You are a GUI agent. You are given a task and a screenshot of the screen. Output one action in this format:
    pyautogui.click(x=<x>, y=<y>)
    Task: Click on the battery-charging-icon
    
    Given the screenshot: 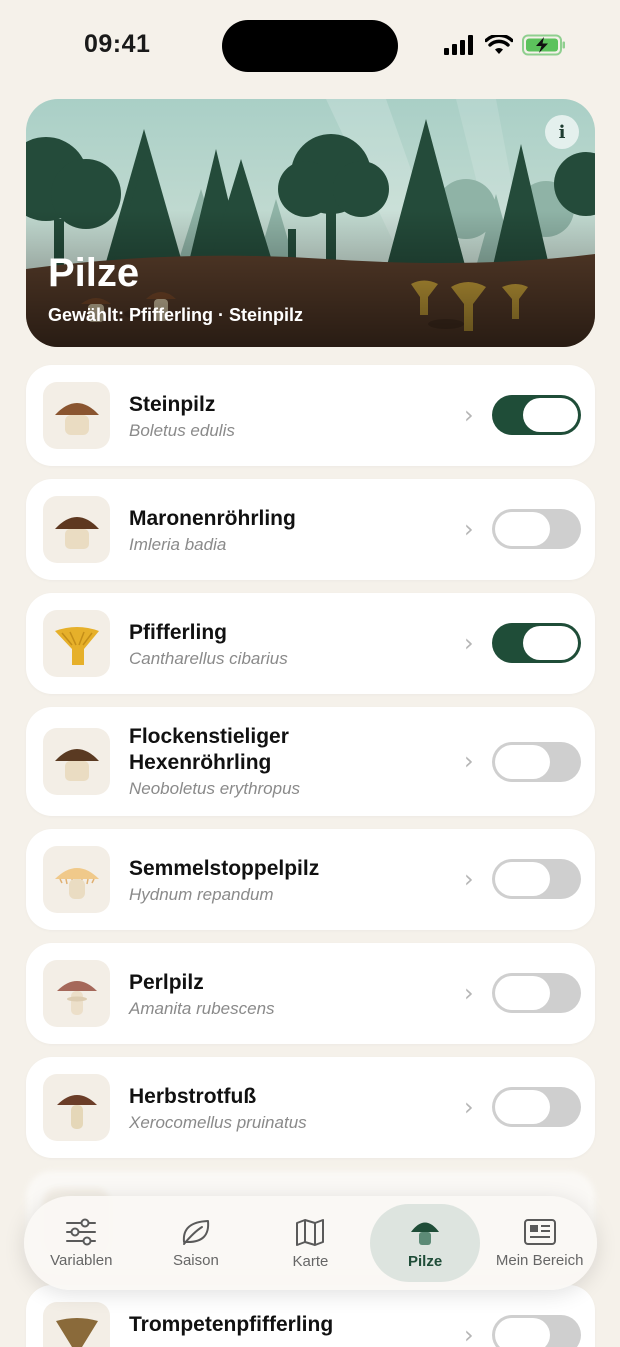 What is the action you would take?
    pyautogui.click(x=543, y=45)
    